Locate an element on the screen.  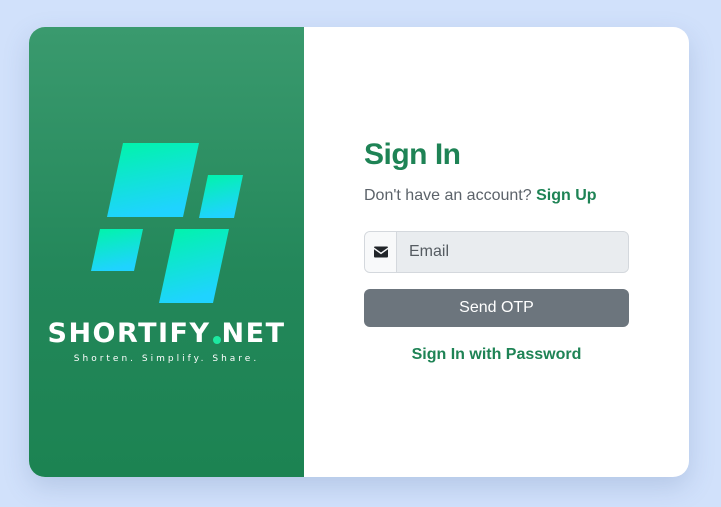
logo-block-top-left is located at coordinates (153, 180).